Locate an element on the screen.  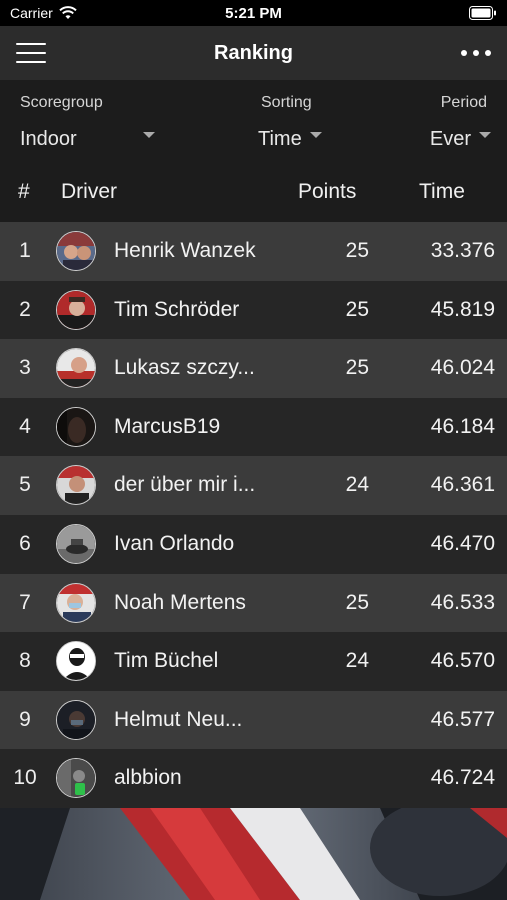
table-header: # Driver Points Time is located at coordinates (253, 193).